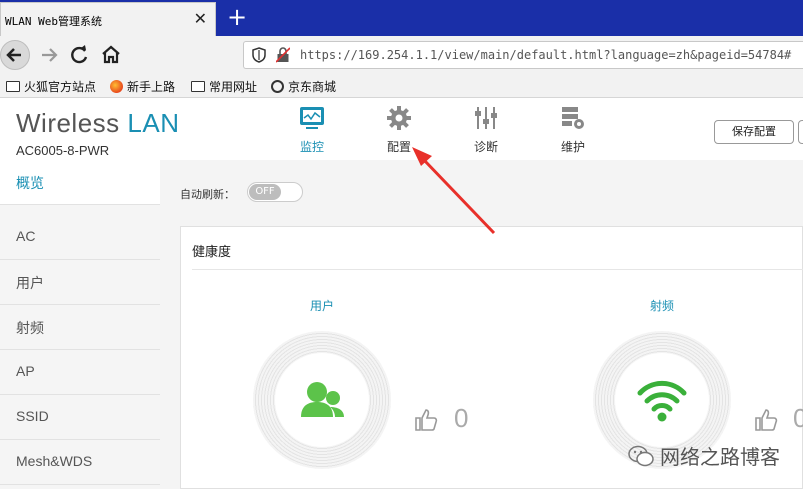 This screenshot has width=803, height=489. I want to click on nav-label: 监控, so click(311, 147).